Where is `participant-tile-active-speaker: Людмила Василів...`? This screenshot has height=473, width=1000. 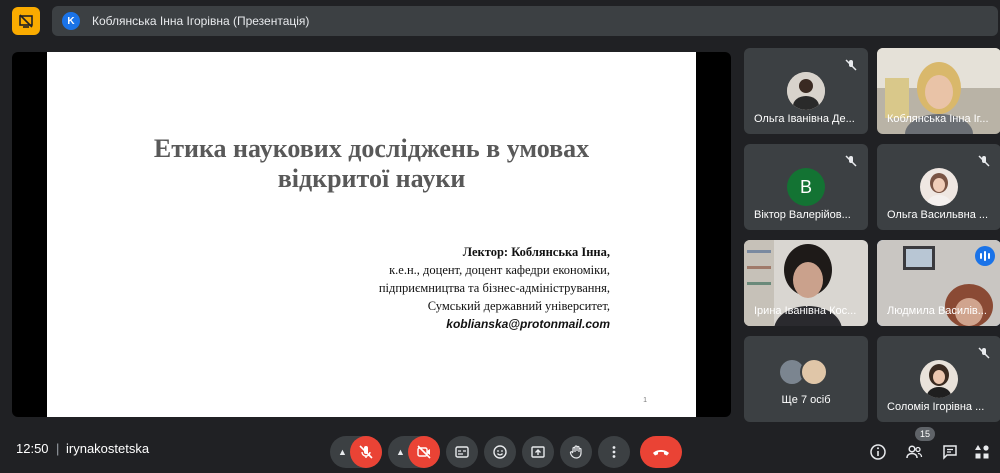 participant-tile-active-speaker: Людмила Василів... is located at coordinates (938, 283).